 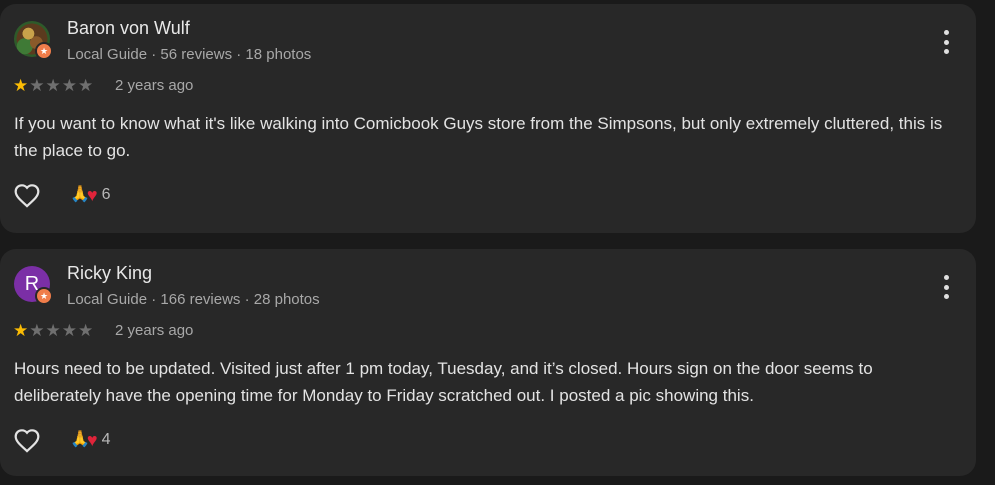 I want to click on reaction-summary: 🙏 ♥ 6, so click(x=90, y=195).